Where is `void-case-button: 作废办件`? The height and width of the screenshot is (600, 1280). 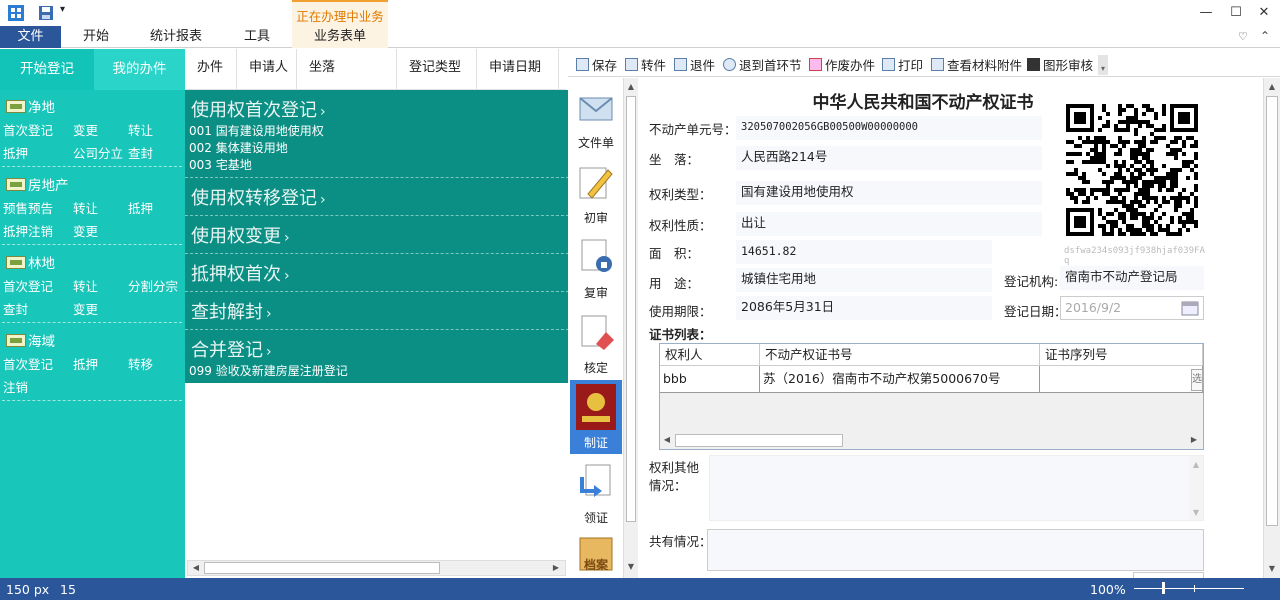
void-case-button: 作废办件 is located at coordinates (842, 64).